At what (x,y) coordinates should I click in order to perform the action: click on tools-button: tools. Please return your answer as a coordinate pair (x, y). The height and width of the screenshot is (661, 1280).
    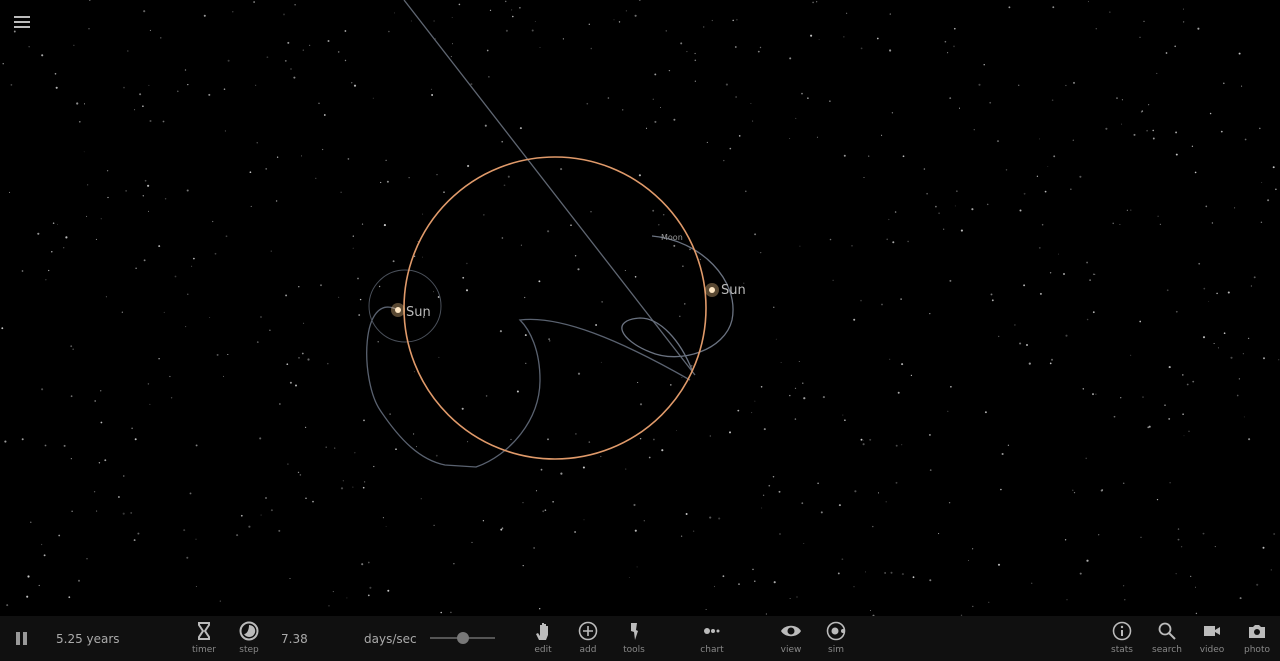
    Looking at the image, I should click on (634, 637).